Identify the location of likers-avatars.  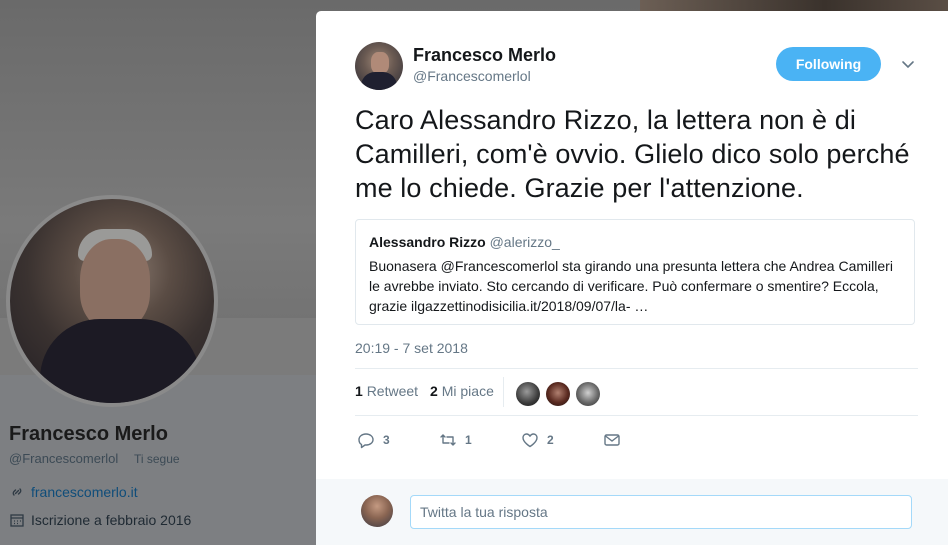
(558, 394).